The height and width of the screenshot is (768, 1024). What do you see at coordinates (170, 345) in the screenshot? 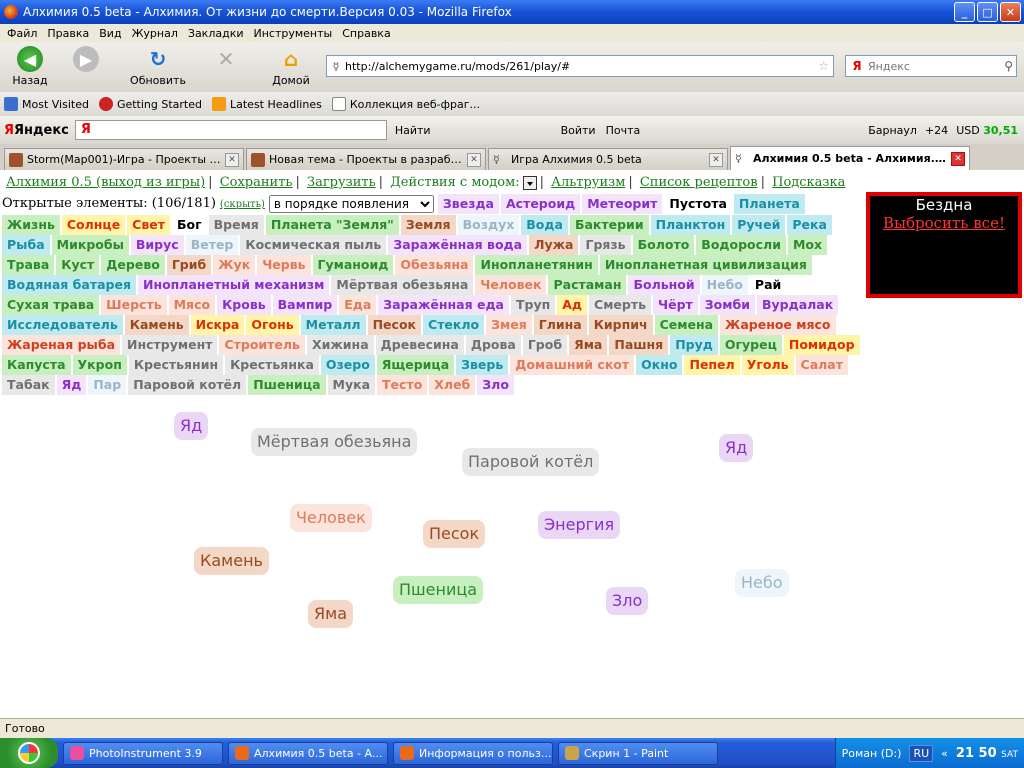
I see `element-chip: Инструмент` at bounding box center [170, 345].